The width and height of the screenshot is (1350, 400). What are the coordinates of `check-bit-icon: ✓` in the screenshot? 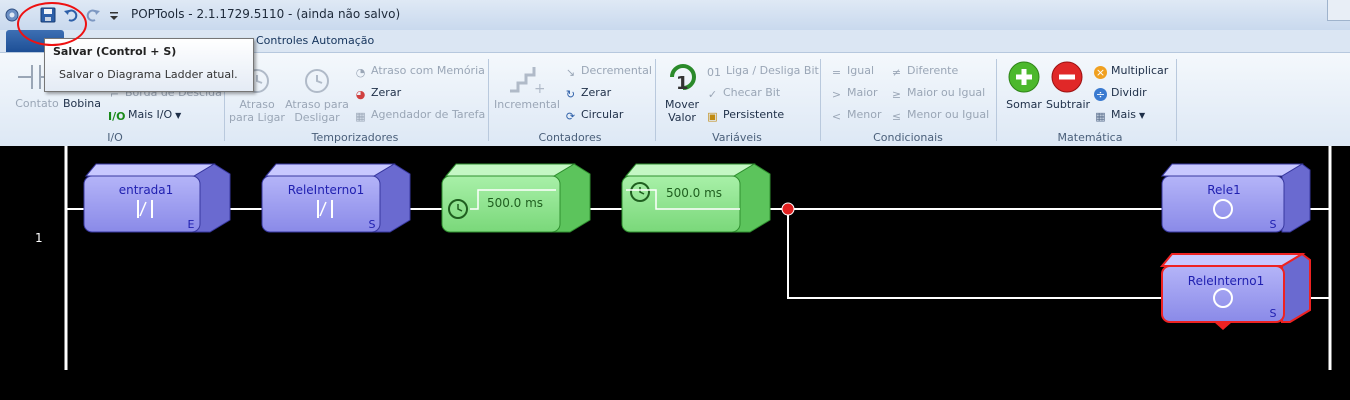 It's located at (712, 94).